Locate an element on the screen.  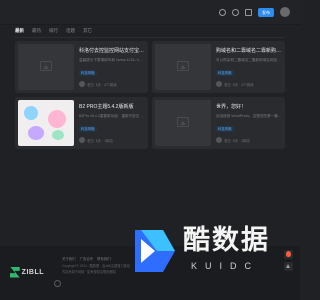
footer-logo-text: ZIBLL is located at coordinates (32, 272).